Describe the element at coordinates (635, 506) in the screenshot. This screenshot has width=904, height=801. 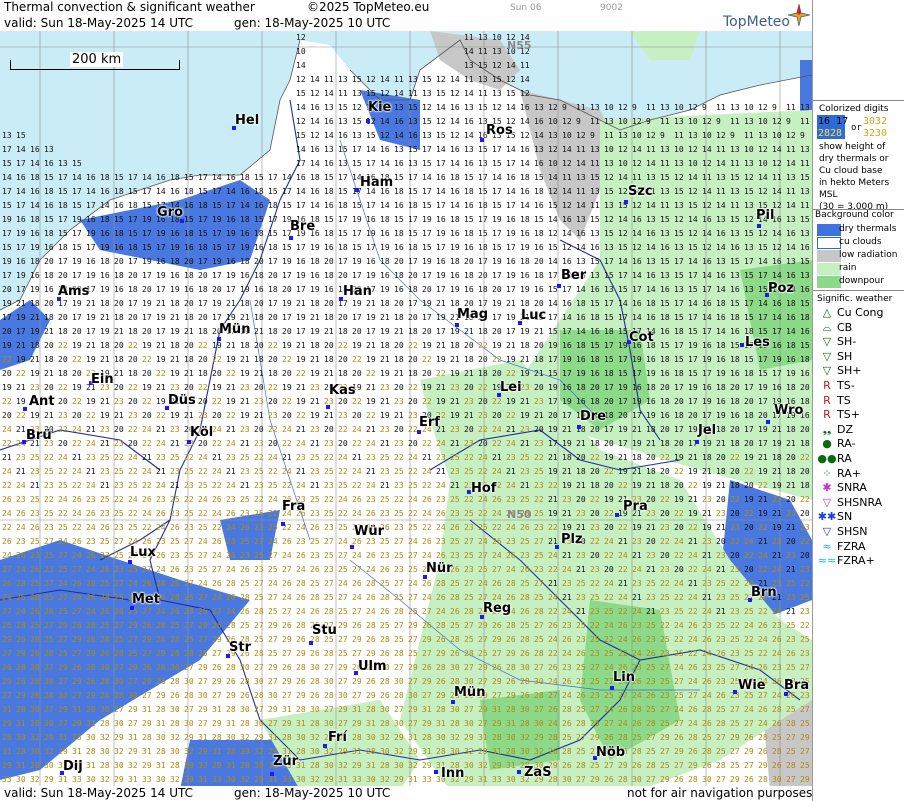
I see `city-label: Pra` at that location.